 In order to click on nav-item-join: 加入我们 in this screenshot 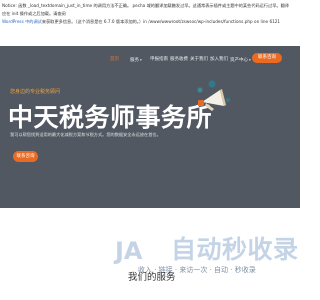, I will do `click(220, 60)`.